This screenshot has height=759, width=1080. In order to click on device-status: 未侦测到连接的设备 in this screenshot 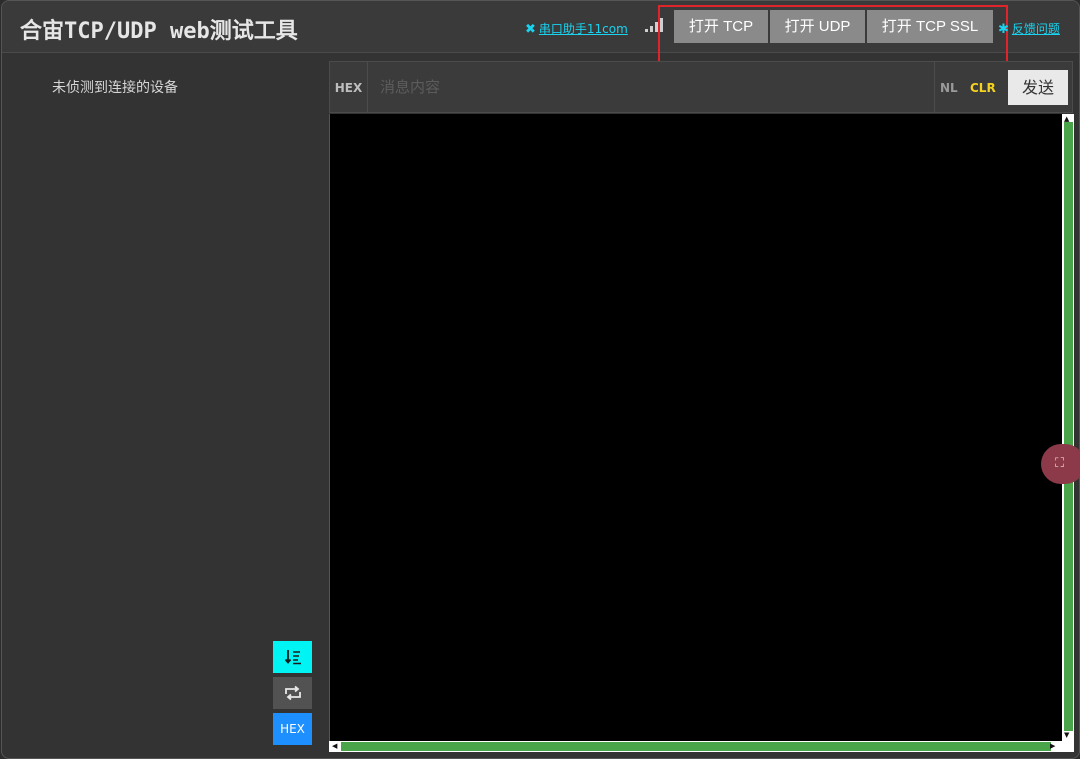, I will do `click(115, 88)`.